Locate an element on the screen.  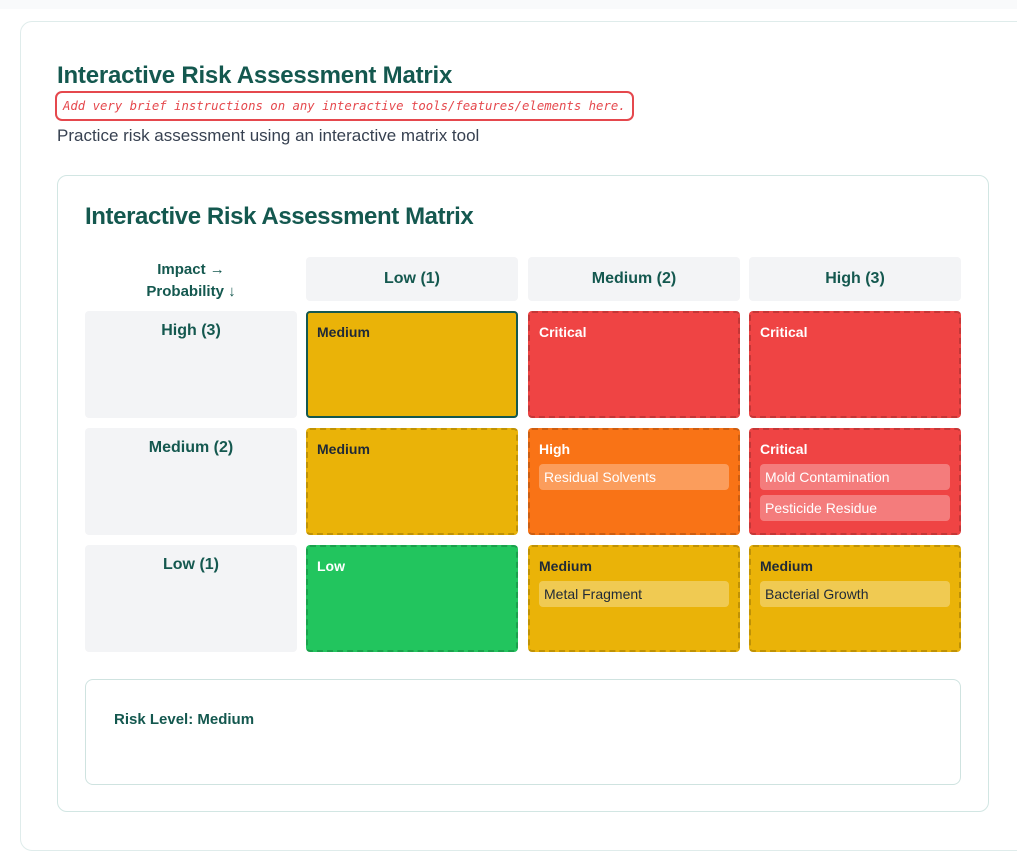
risk-item: Metal Fragment is located at coordinates (634, 594).